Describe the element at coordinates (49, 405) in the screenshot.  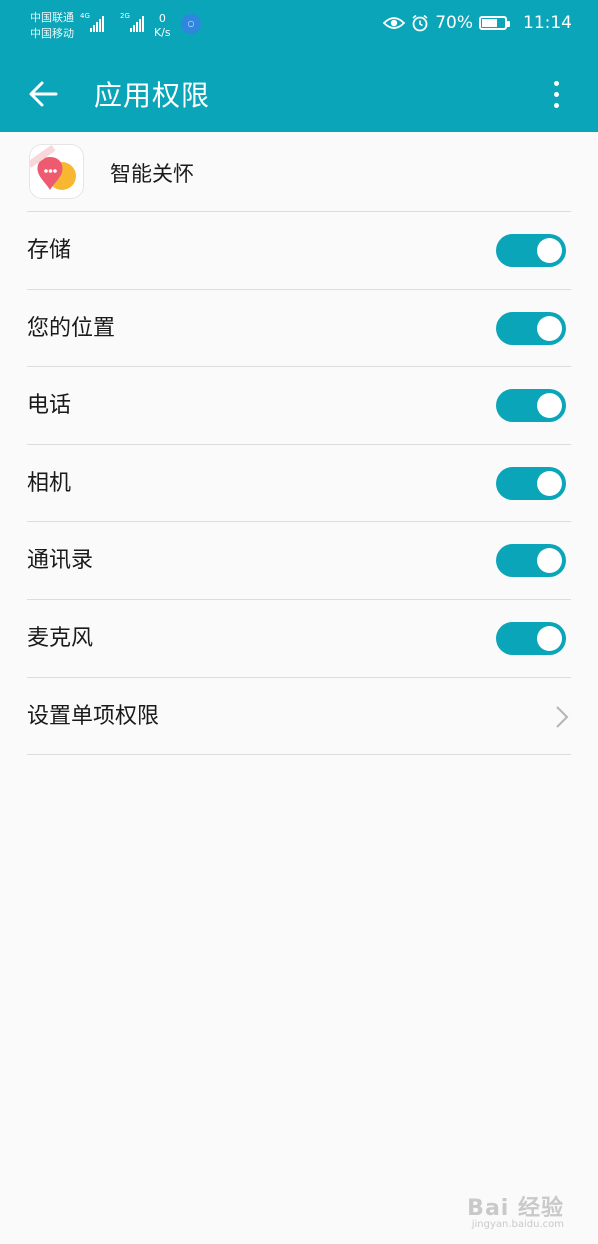
I see `permission-label: 电话` at that location.